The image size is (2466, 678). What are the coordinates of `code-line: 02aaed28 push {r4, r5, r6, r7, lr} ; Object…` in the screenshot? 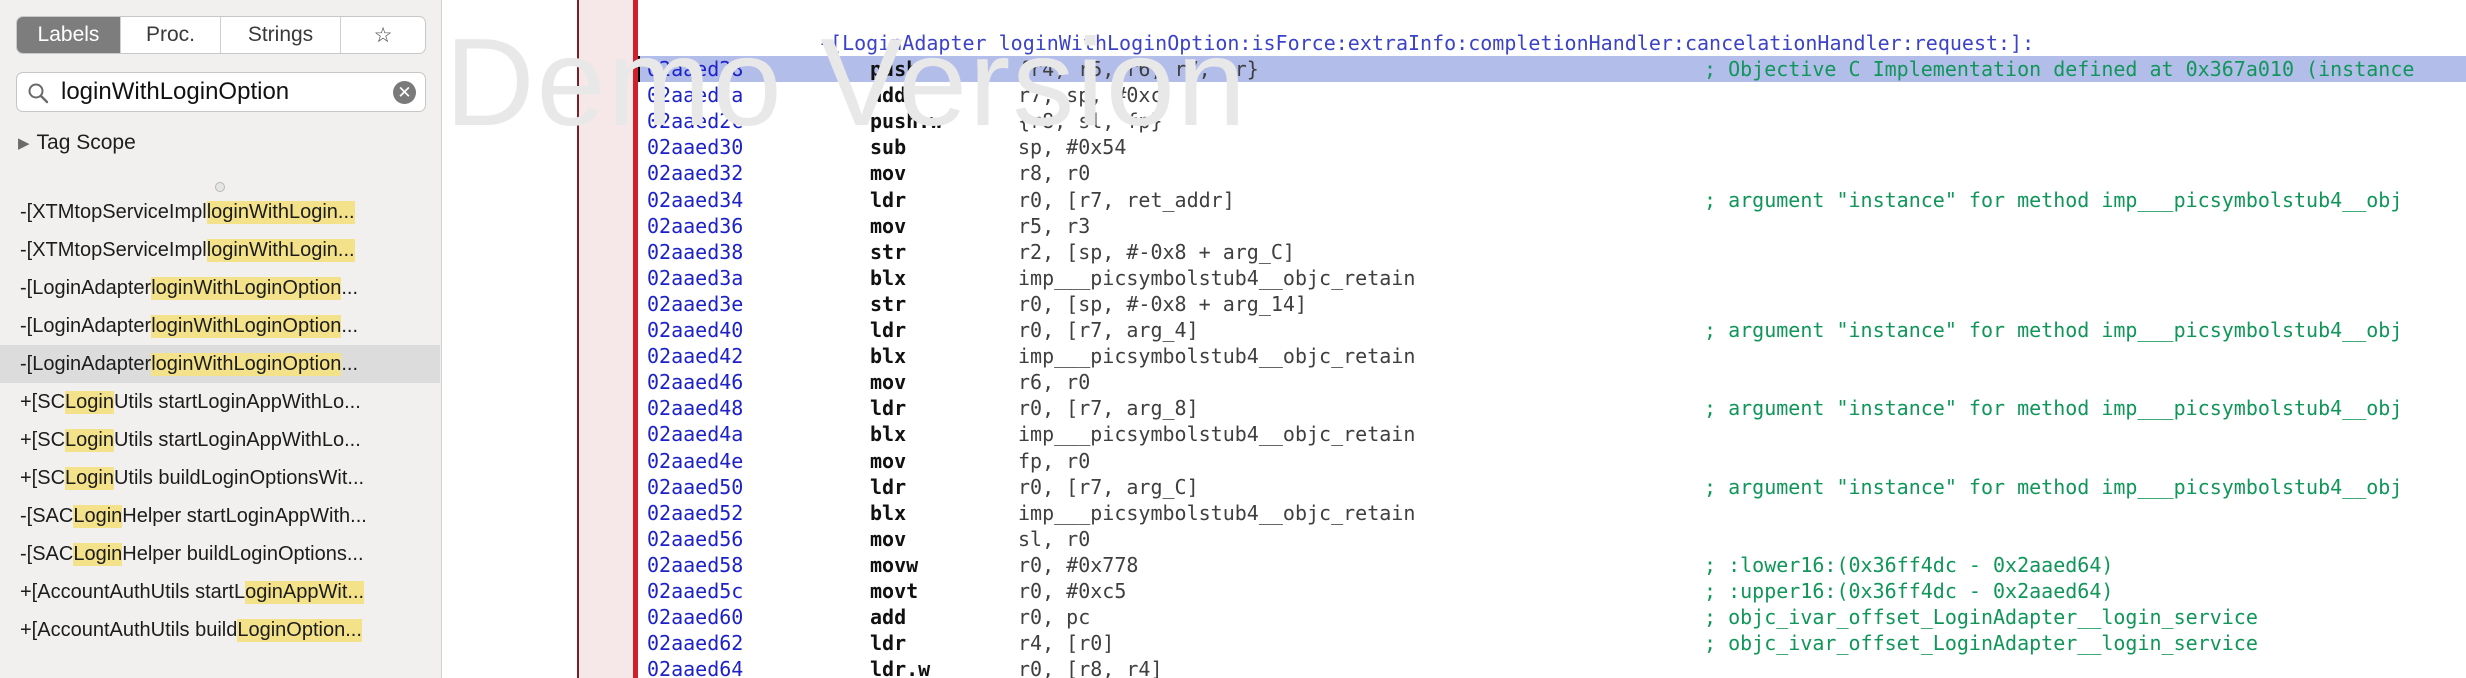 It's located at (1552, 69).